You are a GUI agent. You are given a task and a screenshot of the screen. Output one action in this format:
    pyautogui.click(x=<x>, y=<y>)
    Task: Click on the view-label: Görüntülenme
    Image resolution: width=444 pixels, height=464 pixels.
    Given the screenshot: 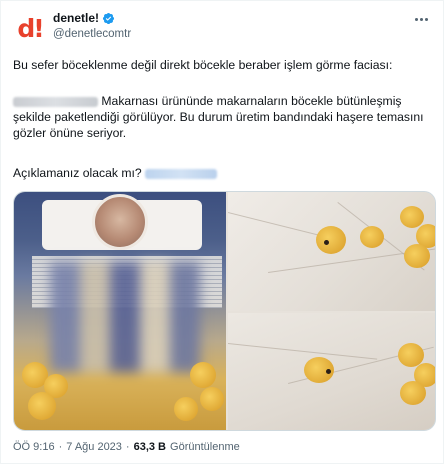 What is the action you would take?
    pyautogui.click(x=205, y=447)
    